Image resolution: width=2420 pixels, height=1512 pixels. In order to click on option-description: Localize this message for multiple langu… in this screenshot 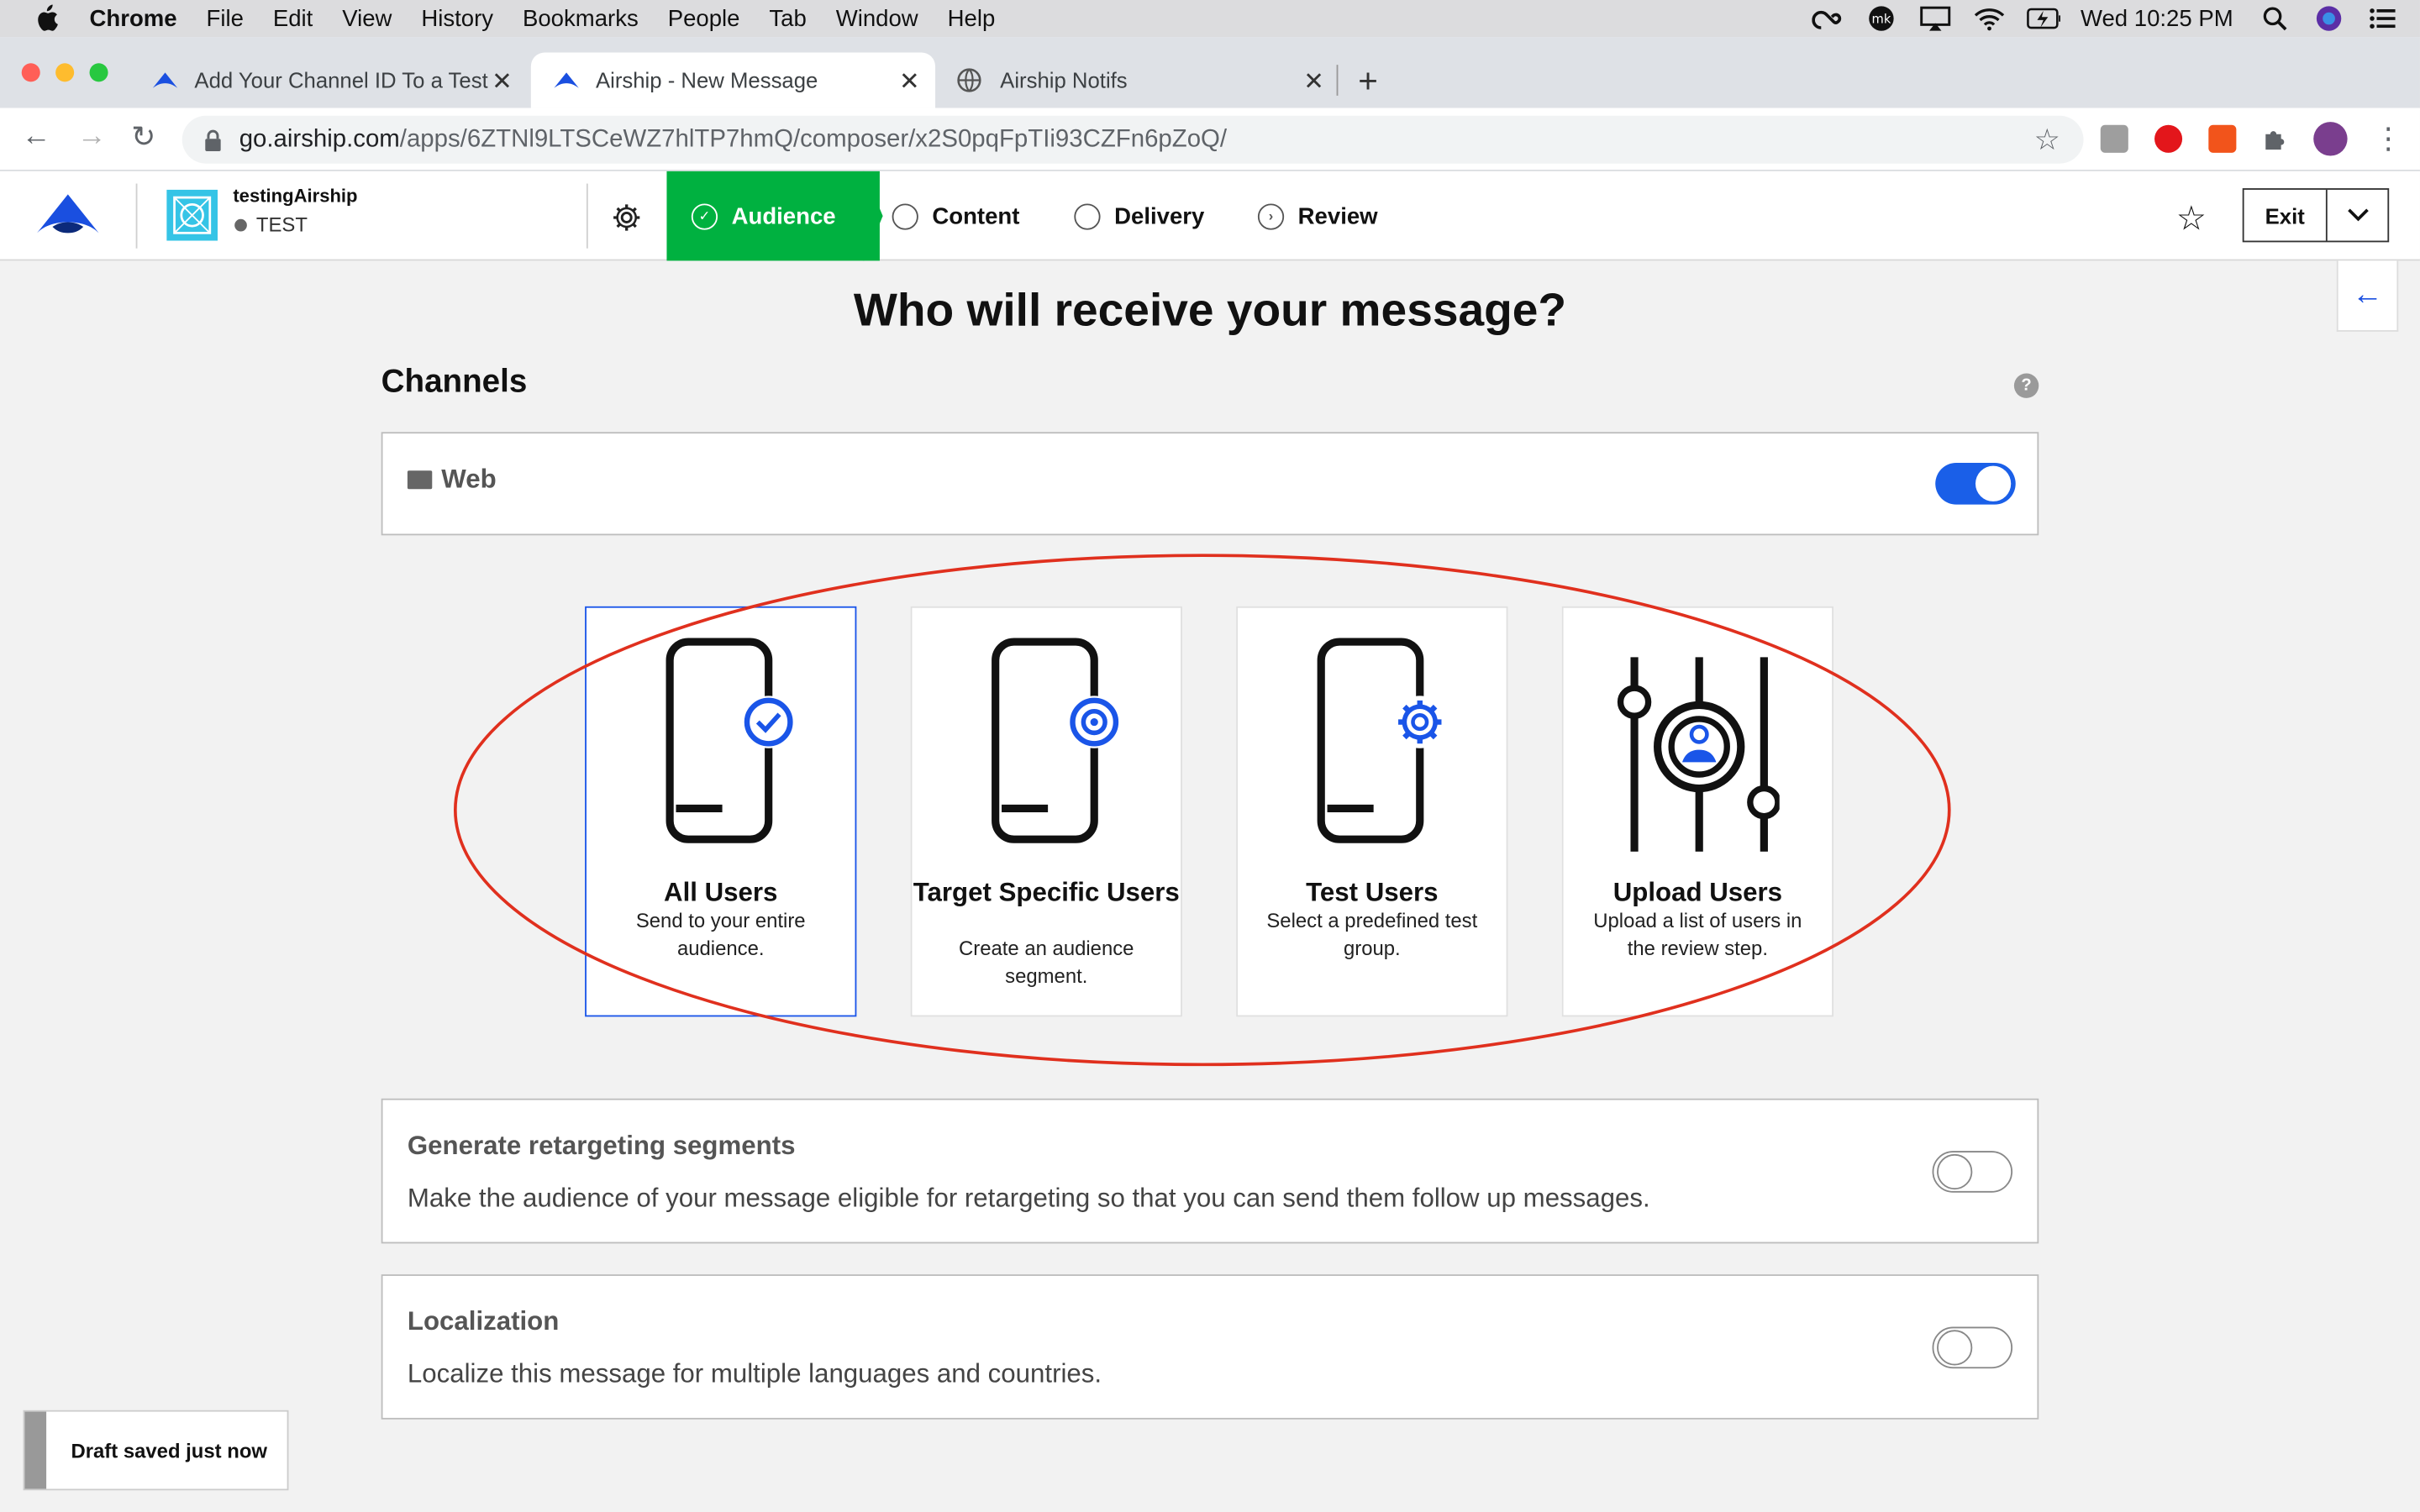, I will do `click(754, 1374)`.